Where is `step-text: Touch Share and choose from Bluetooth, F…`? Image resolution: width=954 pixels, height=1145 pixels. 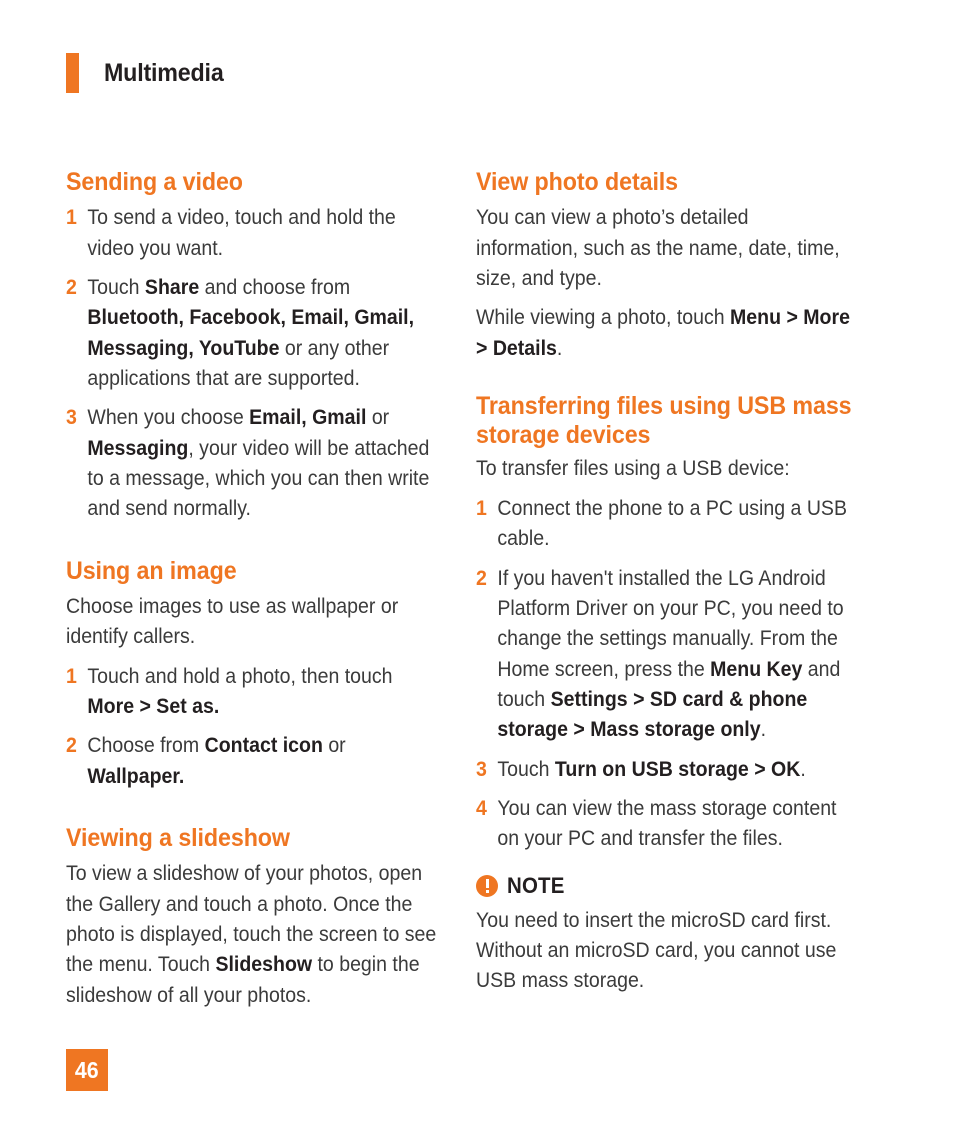
step-text: Touch Share and choose from Bluetooth, F… is located at coordinates (251, 332).